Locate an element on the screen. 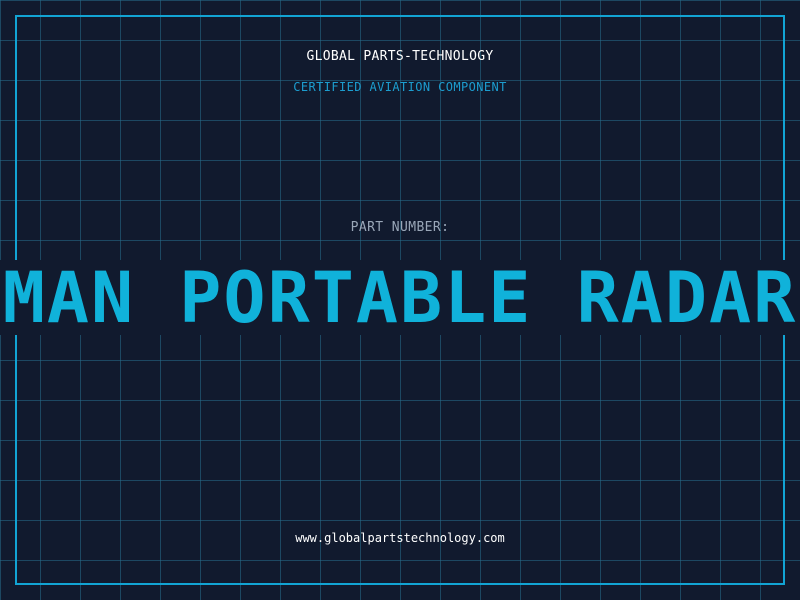 The image size is (800, 600). brand-name: GLOBAL PARTS-TECHNOLOGY is located at coordinates (400, 56).